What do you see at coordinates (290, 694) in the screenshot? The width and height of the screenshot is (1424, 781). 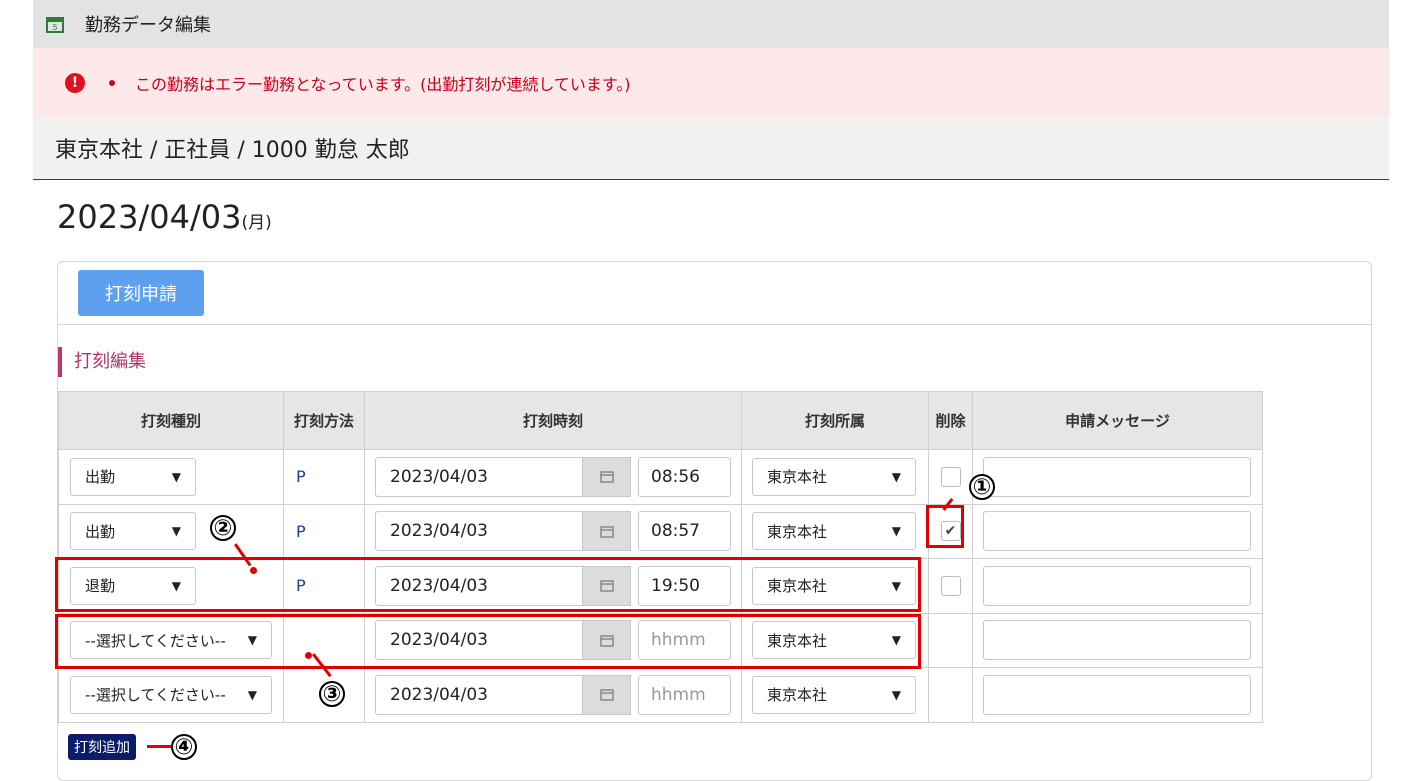 I see `method-value` at bounding box center [290, 694].